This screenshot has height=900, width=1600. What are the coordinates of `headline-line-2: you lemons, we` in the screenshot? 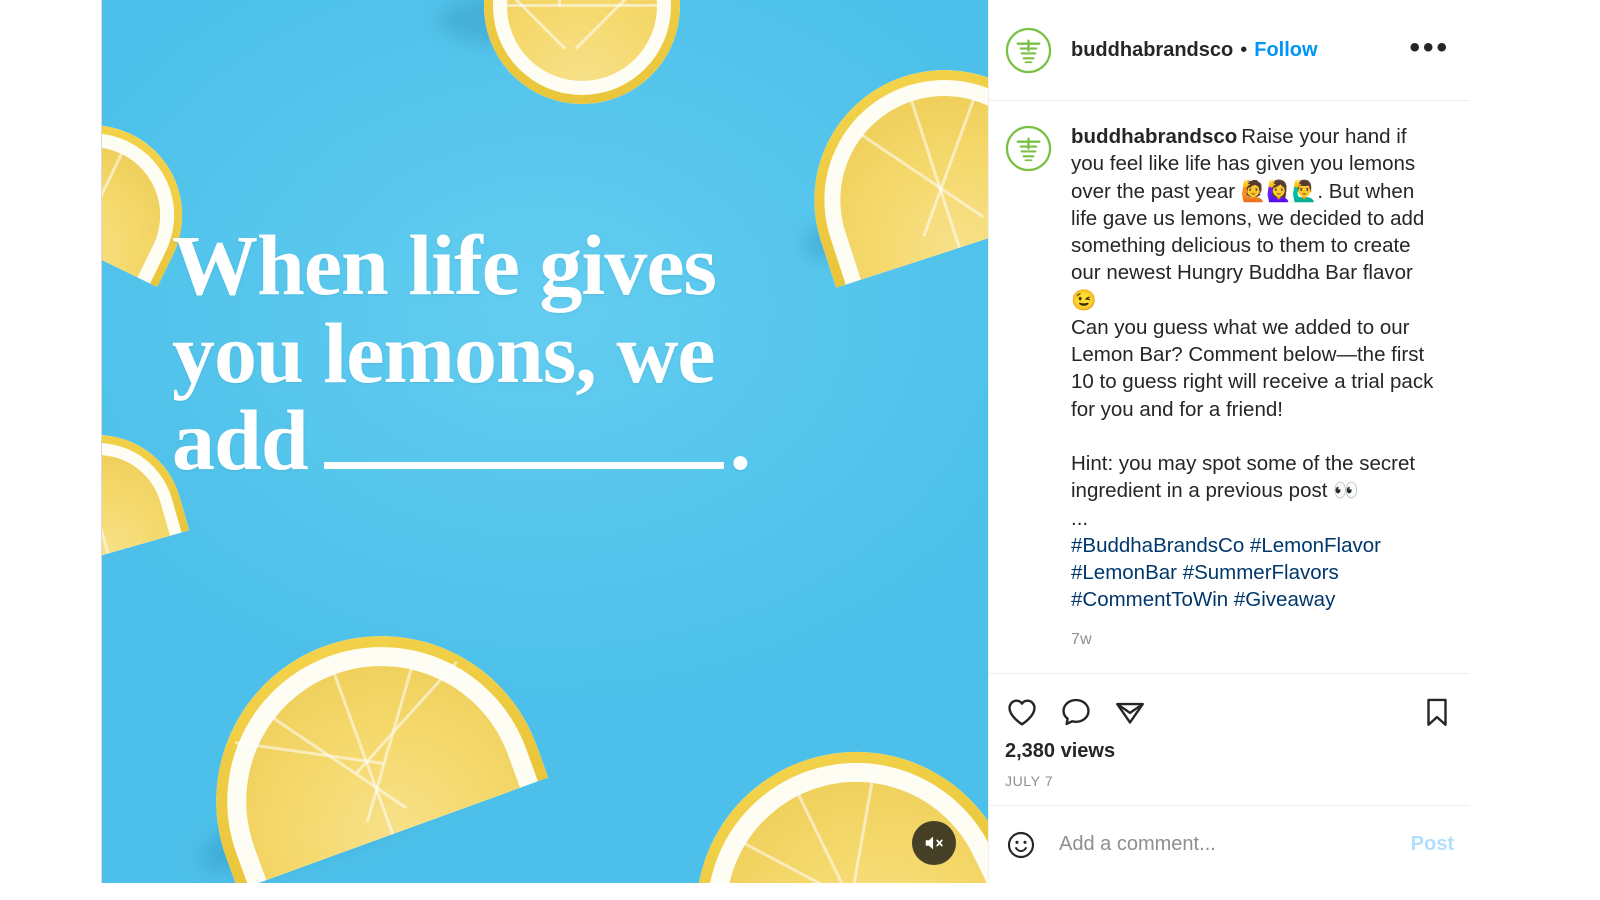 It's located at (444, 352).